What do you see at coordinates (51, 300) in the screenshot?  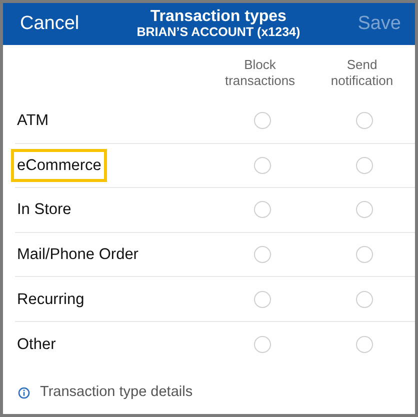 I see `transaction-type-label: Recurring` at bounding box center [51, 300].